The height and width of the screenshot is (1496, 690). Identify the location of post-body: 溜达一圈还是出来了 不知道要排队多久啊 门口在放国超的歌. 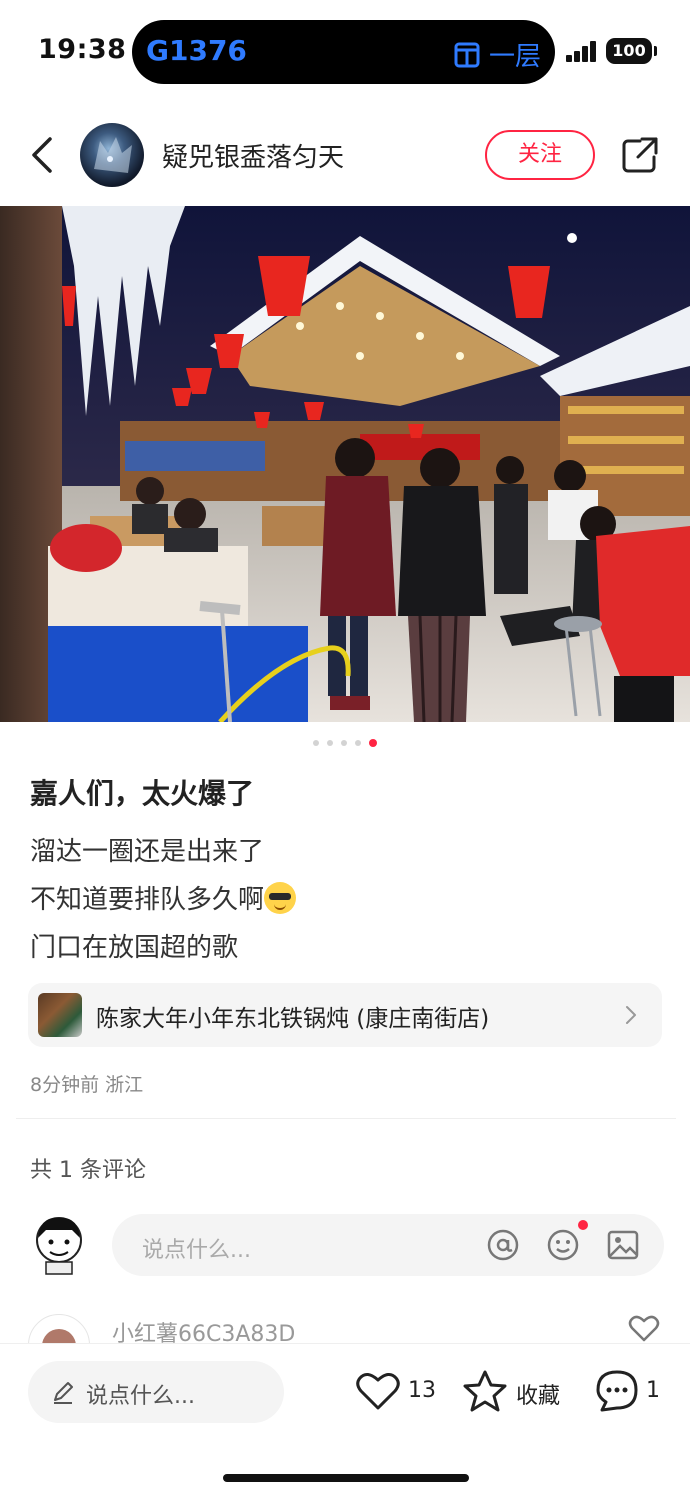
(163, 900).